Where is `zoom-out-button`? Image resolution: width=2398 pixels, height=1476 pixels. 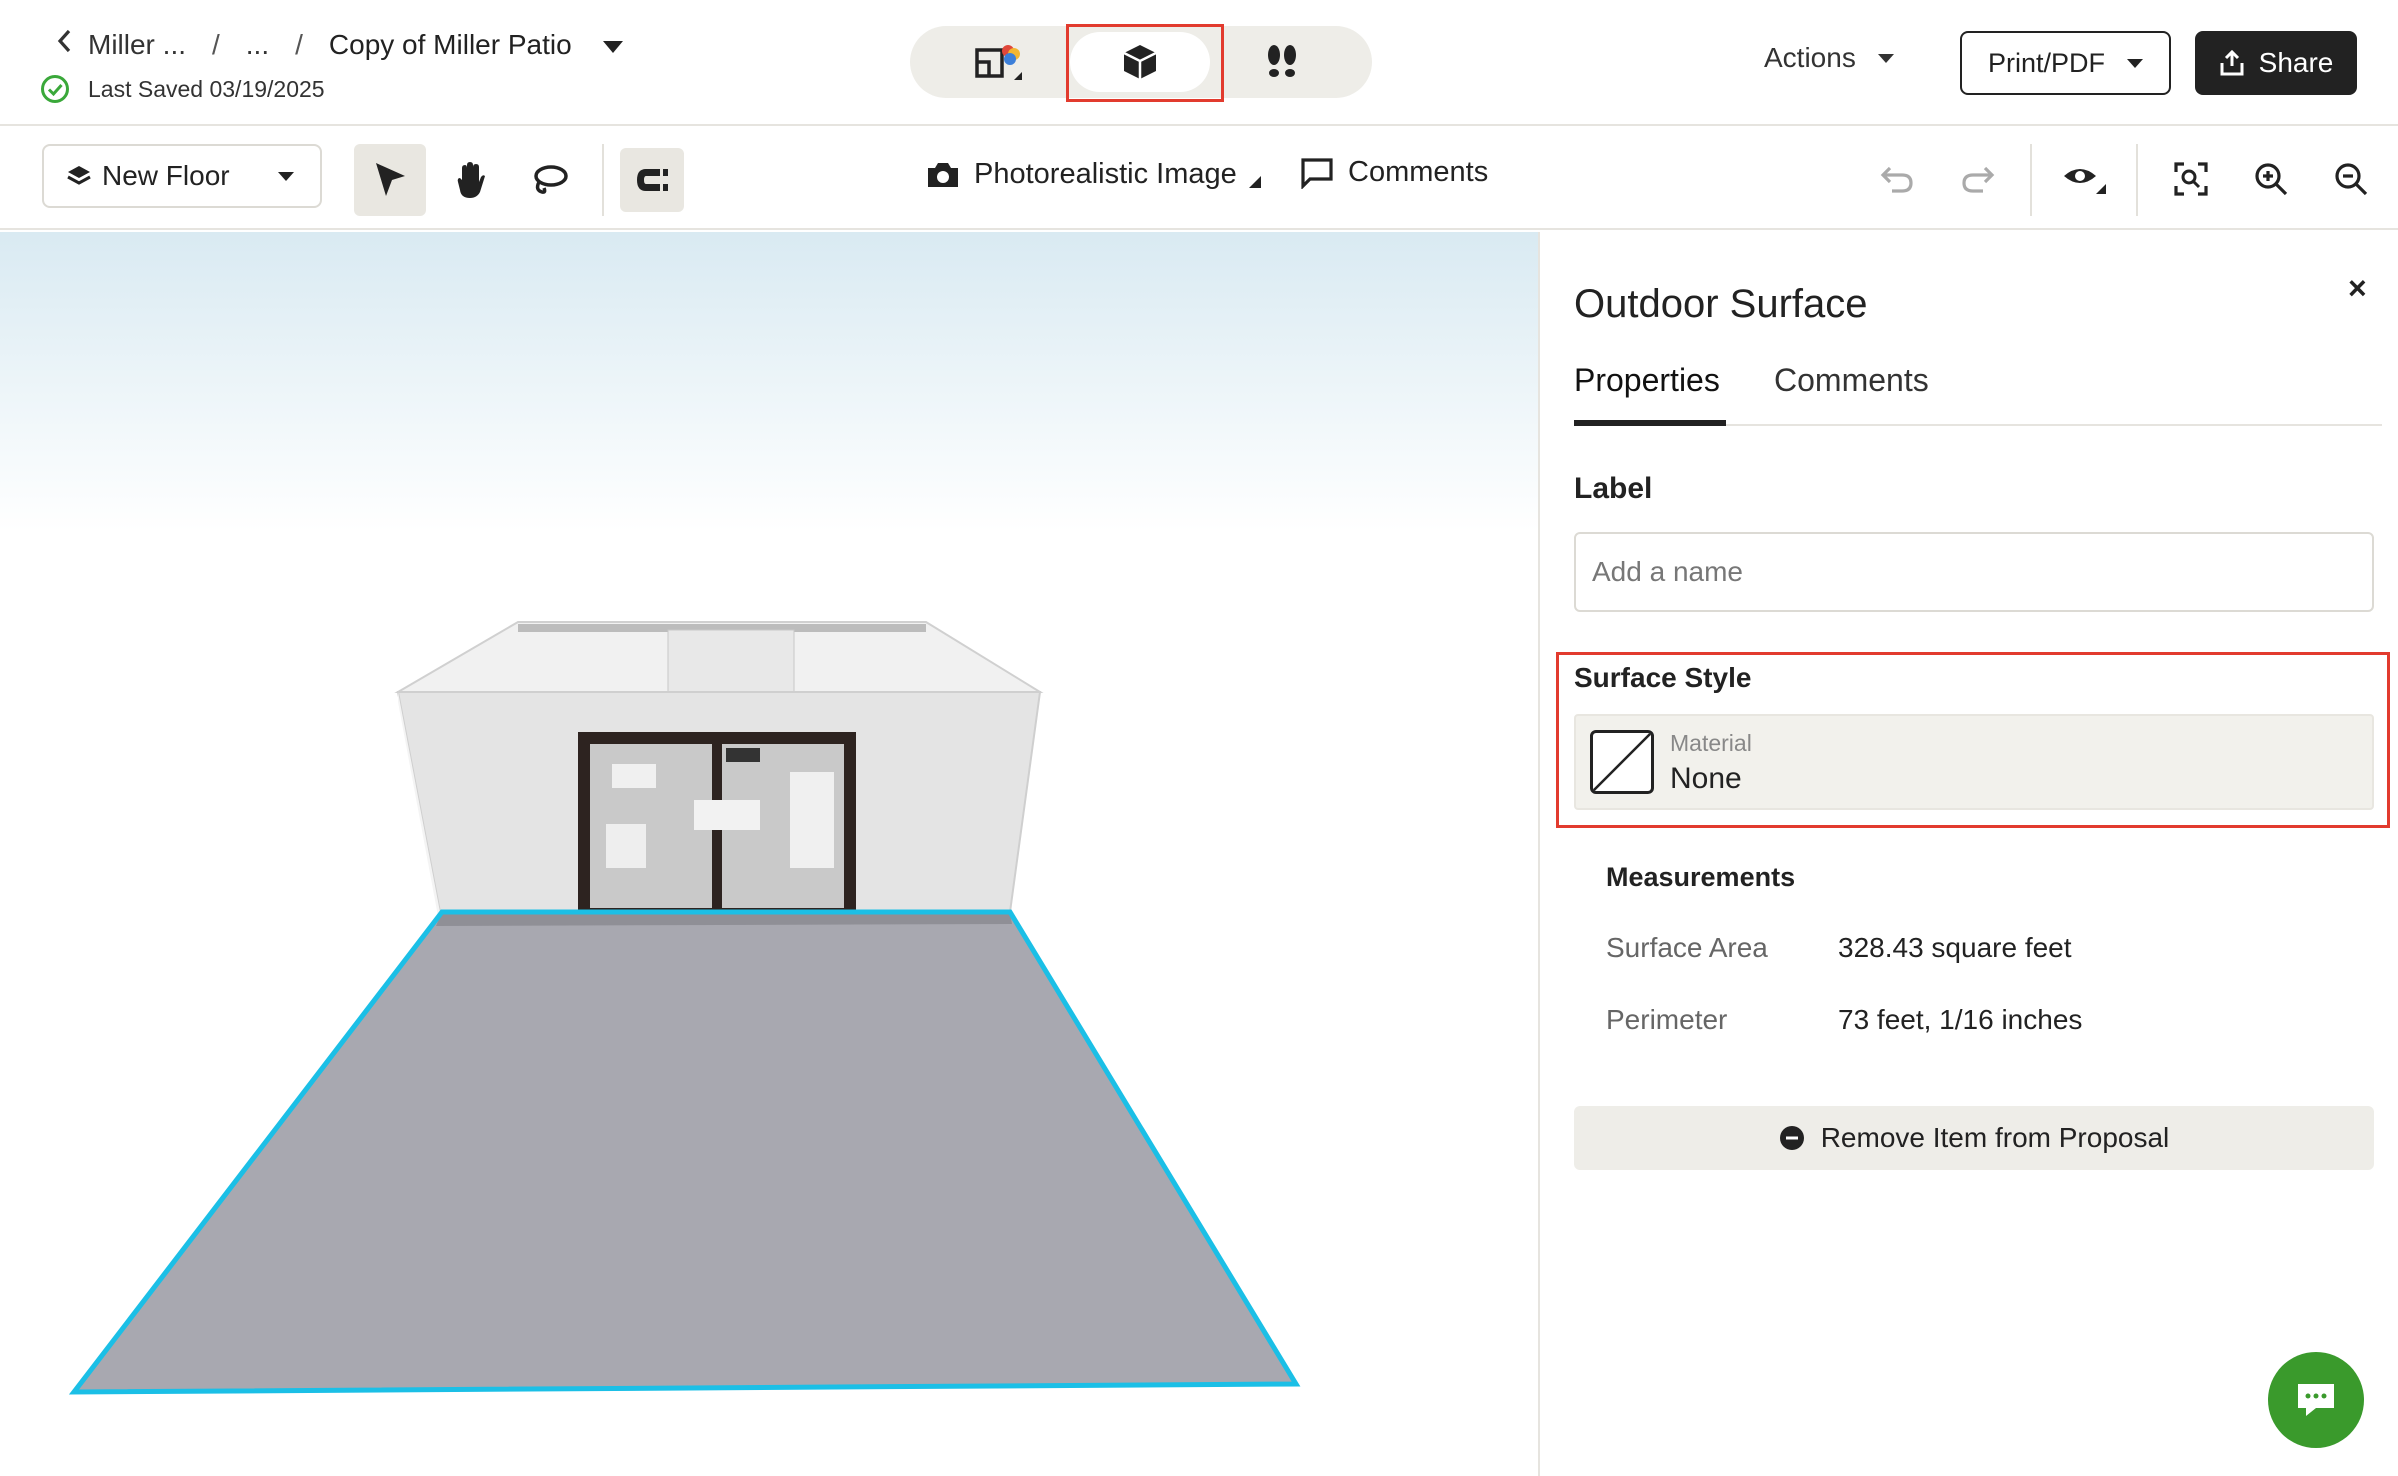 zoom-out-button is located at coordinates (2351, 179).